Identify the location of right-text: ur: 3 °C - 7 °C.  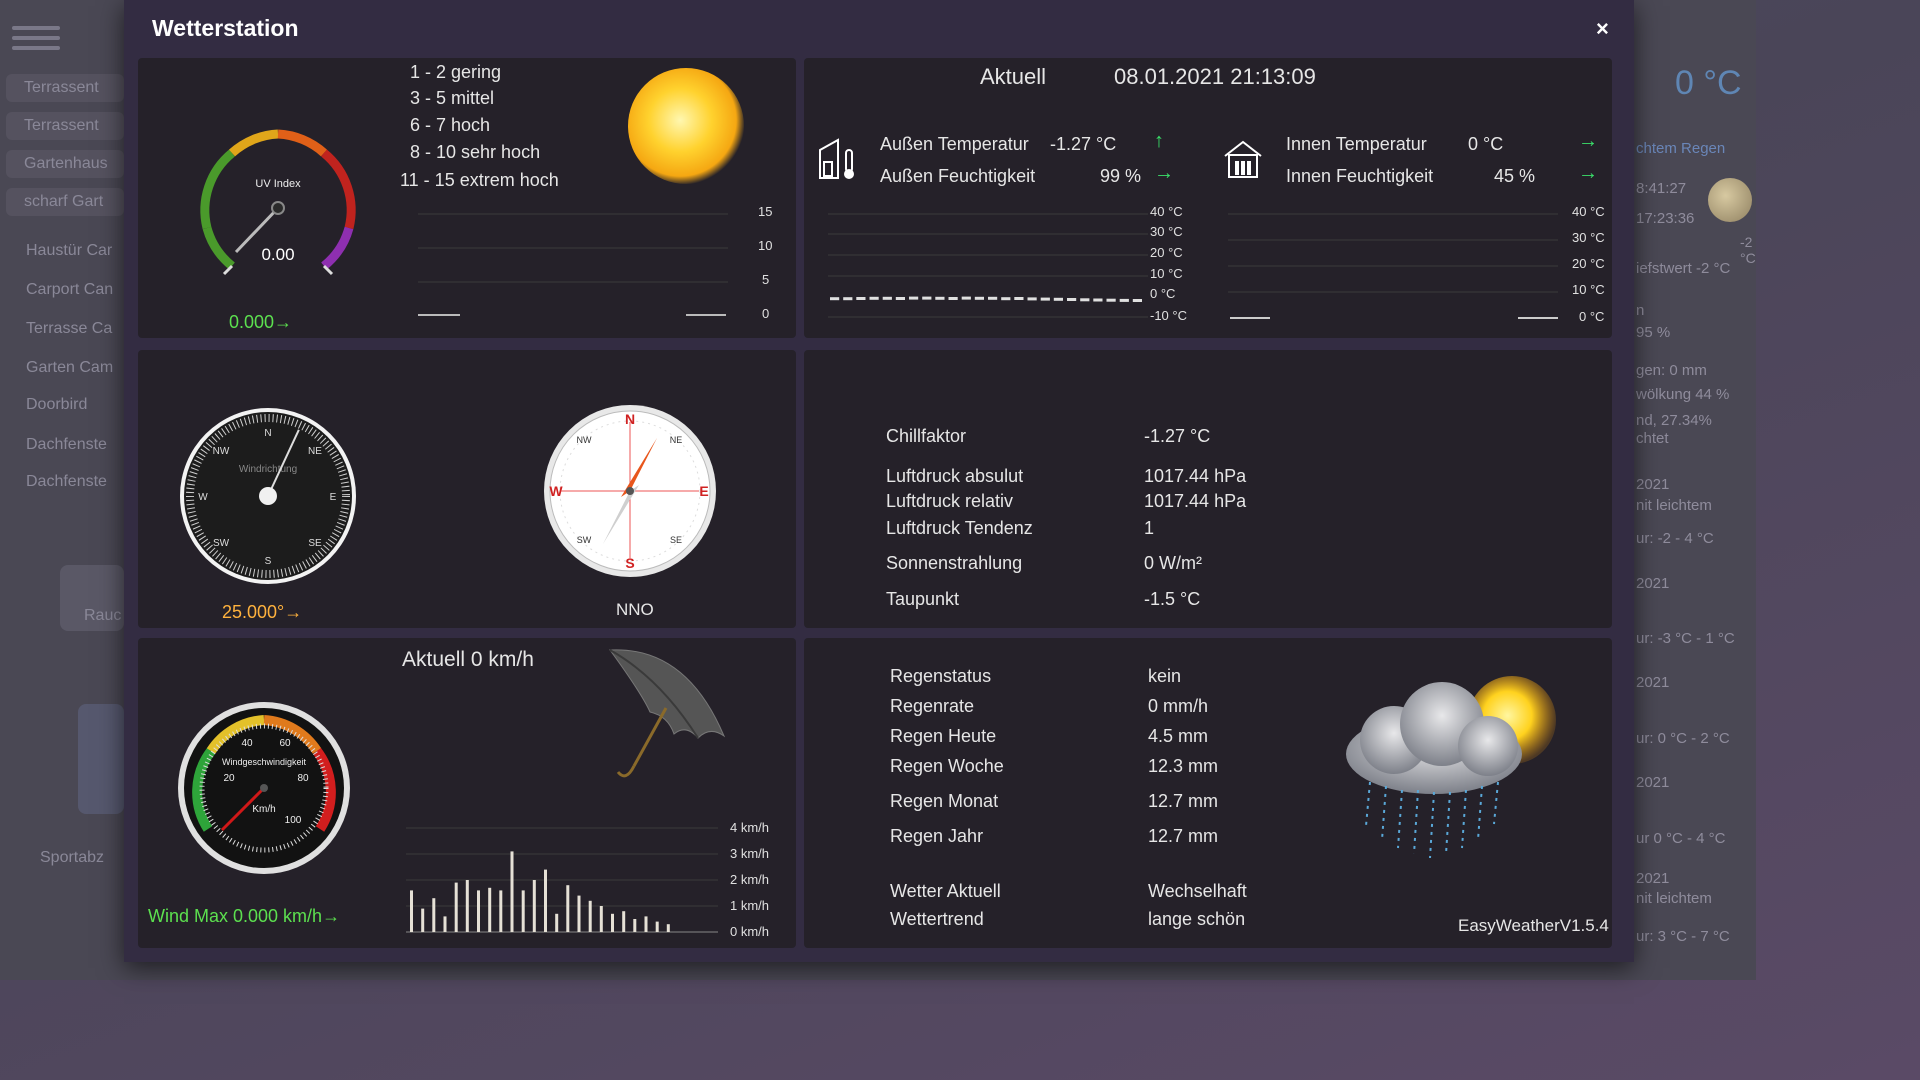
(1683, 936).